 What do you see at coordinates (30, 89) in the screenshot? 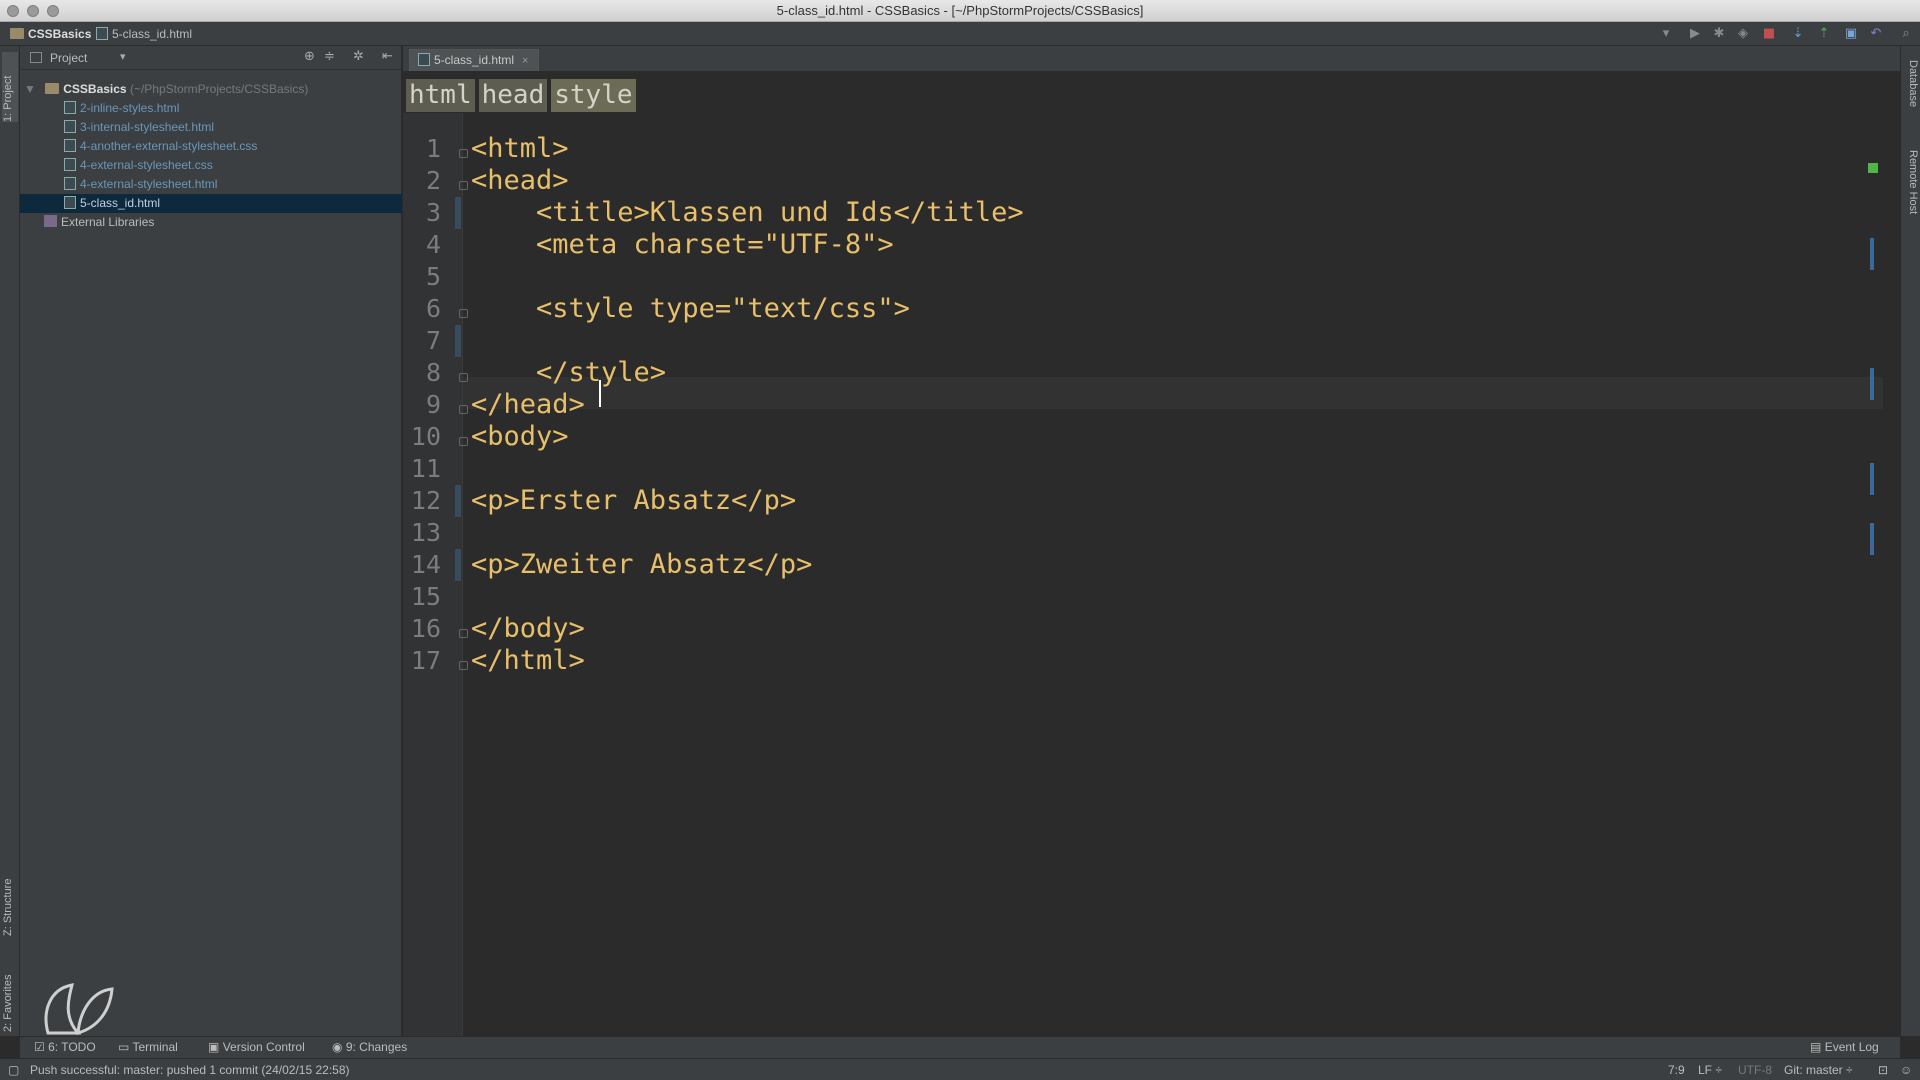
I see `expand-arrow-icon: ▼` at bounding box center [30, 89].